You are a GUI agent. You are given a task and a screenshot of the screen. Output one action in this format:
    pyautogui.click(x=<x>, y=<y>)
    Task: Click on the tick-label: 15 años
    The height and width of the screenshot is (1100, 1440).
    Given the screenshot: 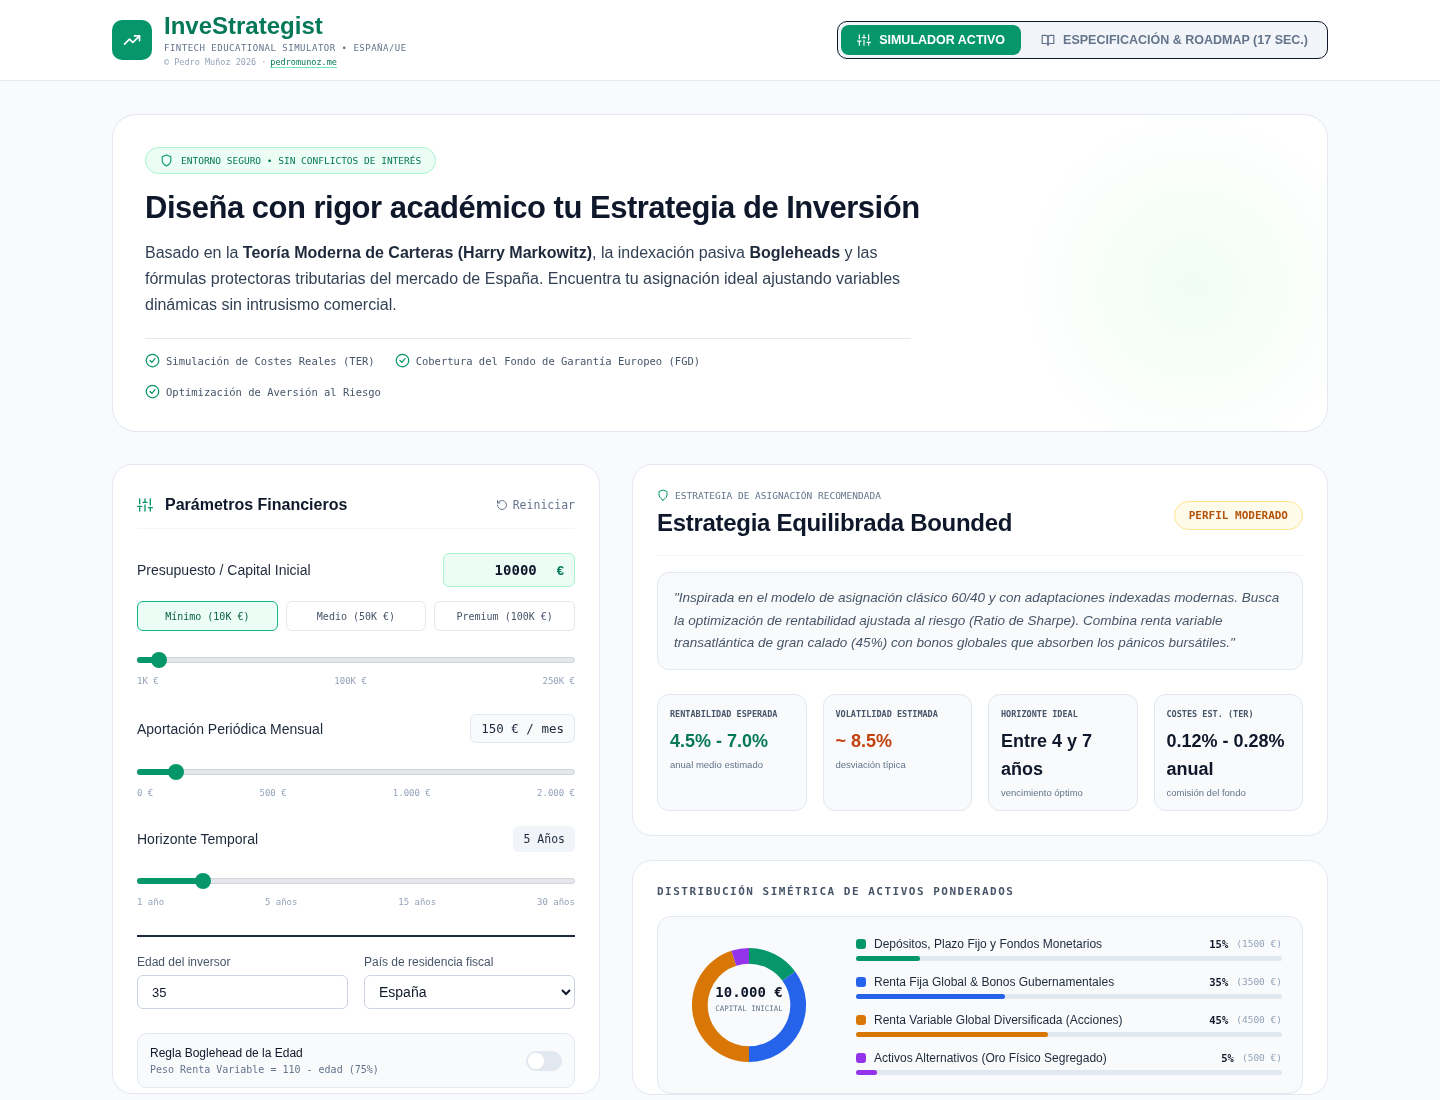 What is the action you would take?
    pyautogui.click(x=417, y=902)
    